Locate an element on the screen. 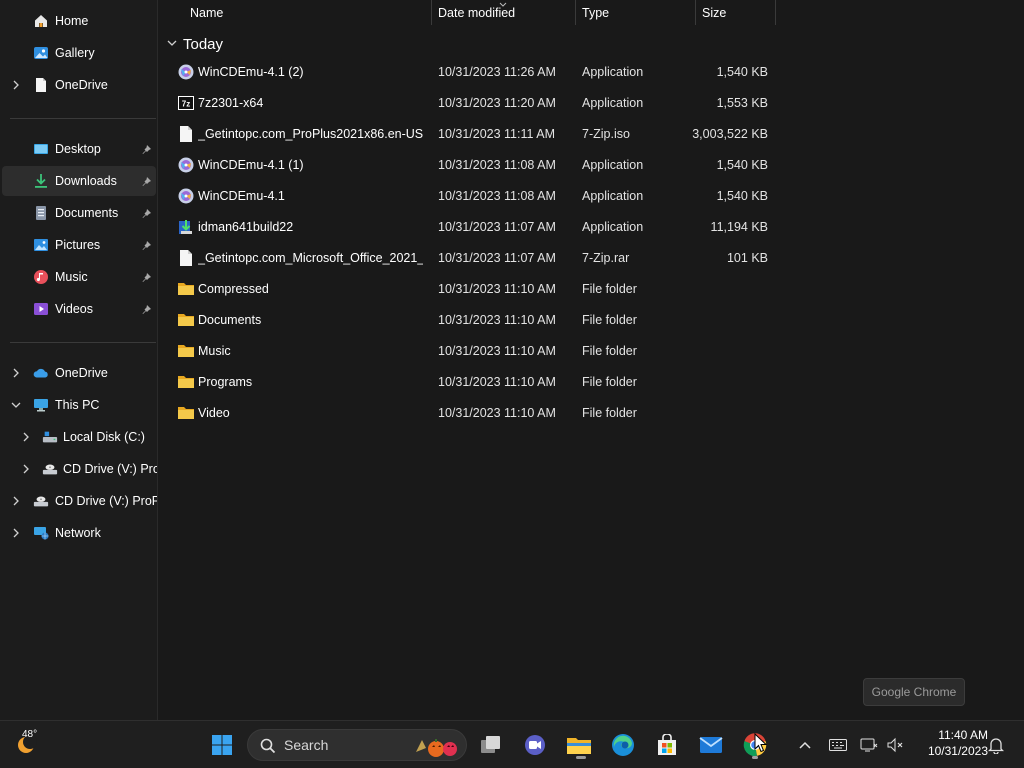  folder-row: Documents 10/31/2023 11:10 AM File folder is located at coordinates (469, 320).